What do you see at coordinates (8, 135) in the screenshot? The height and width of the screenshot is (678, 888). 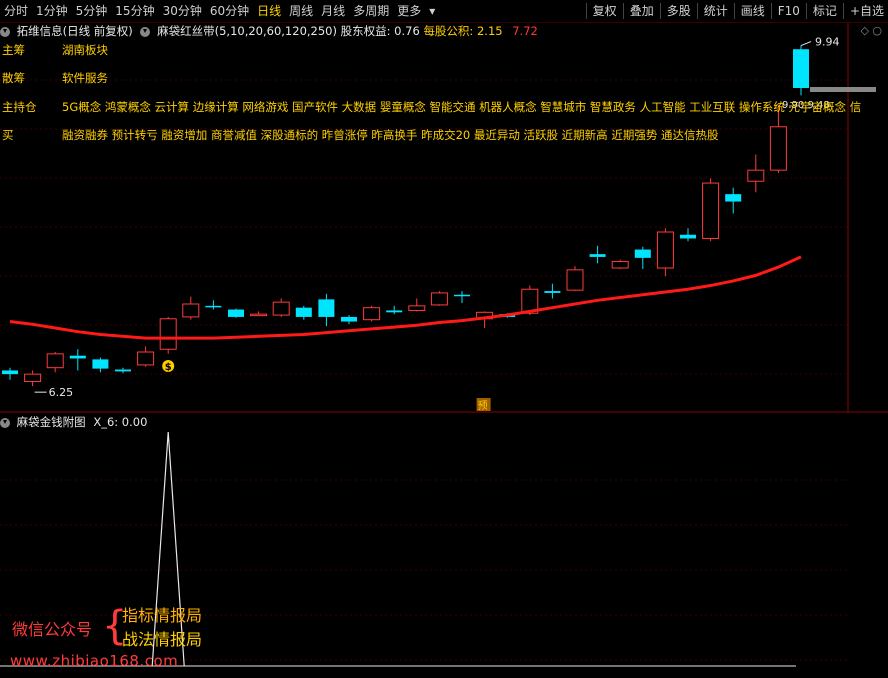 I see `label-tag: 买` at bounding box center [8, 135].